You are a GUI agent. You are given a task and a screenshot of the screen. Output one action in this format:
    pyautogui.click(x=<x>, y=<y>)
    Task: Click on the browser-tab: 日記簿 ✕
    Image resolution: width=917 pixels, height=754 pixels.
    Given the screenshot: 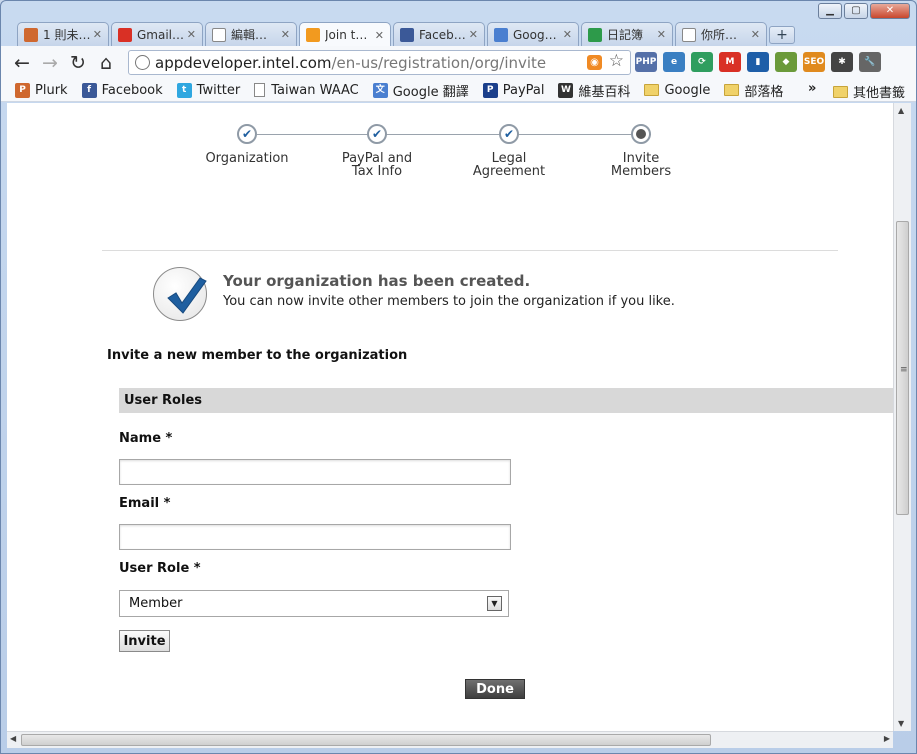 What is the action you would take?
    pyautogui.click(x=627, y=34)
    